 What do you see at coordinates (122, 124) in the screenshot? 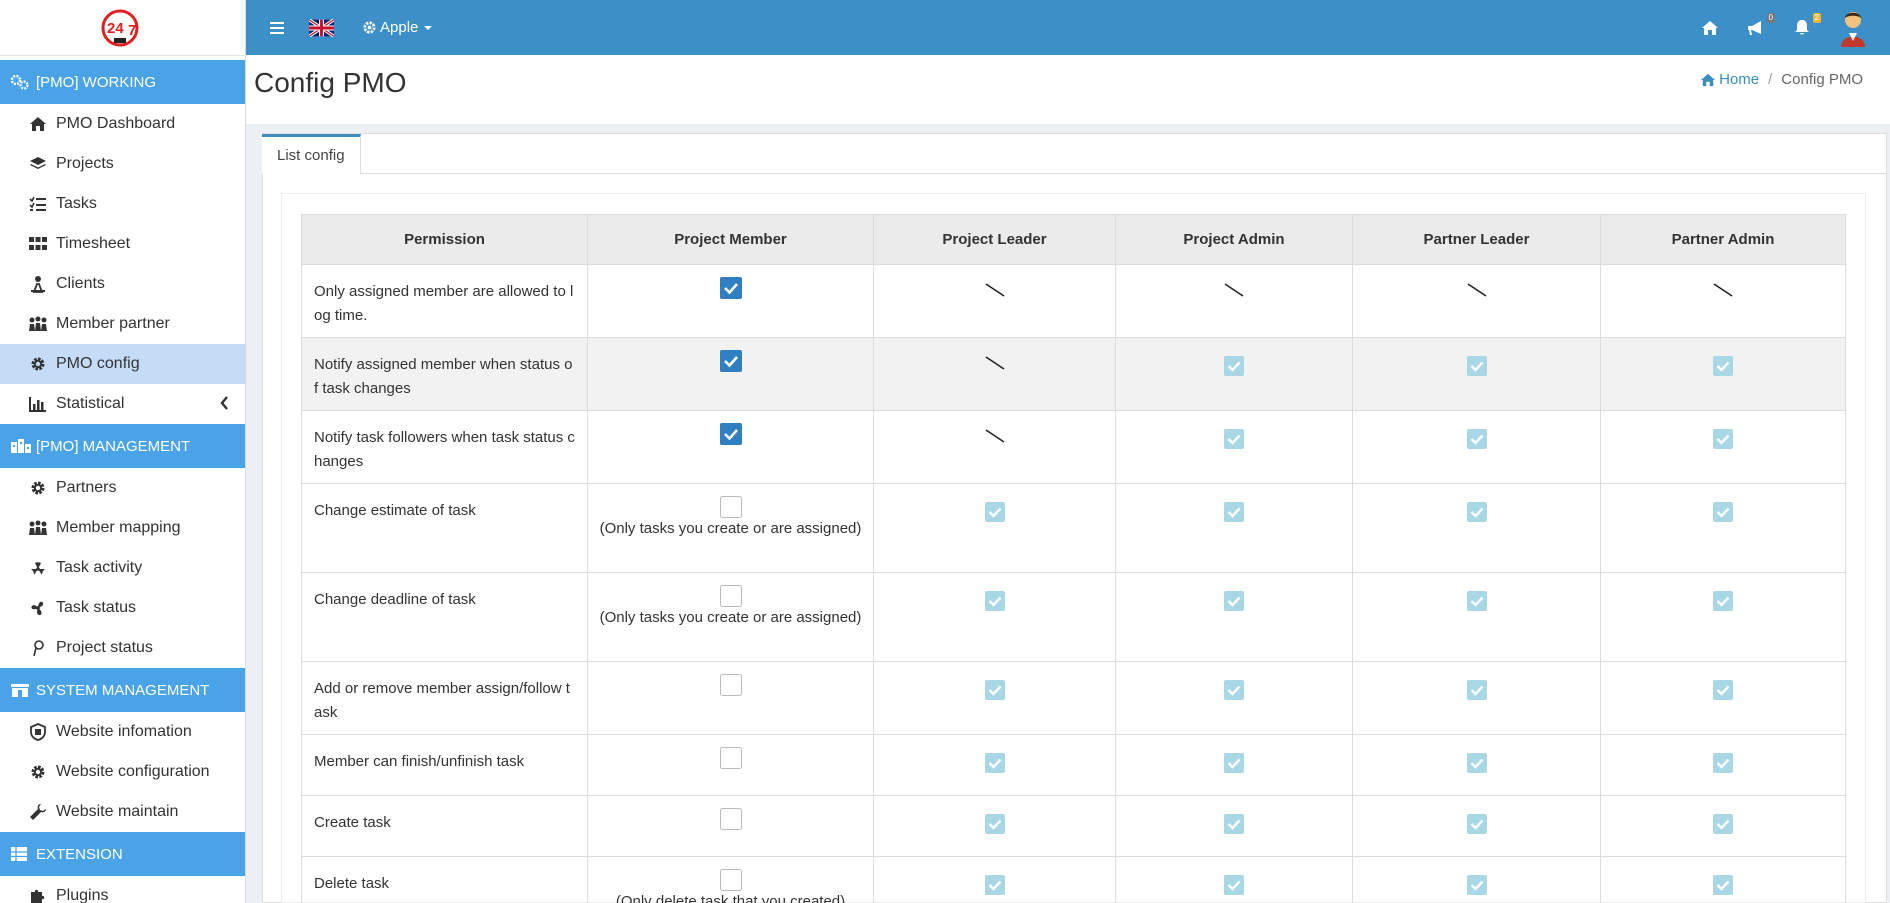
I see `sidebar-item-pmo-dashboard: PMO Dashboard` at bounding box center [122, 124].